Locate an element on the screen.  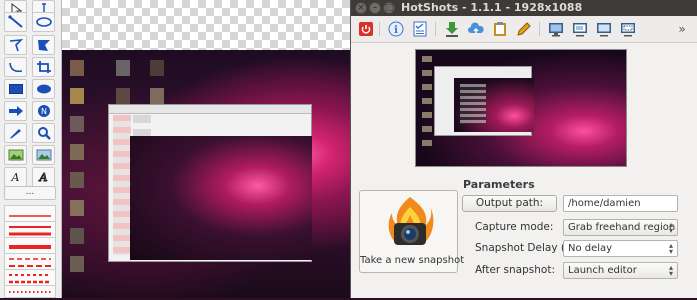
capture-mode-value: Grab freehand region is located at coordinates (622, 227).